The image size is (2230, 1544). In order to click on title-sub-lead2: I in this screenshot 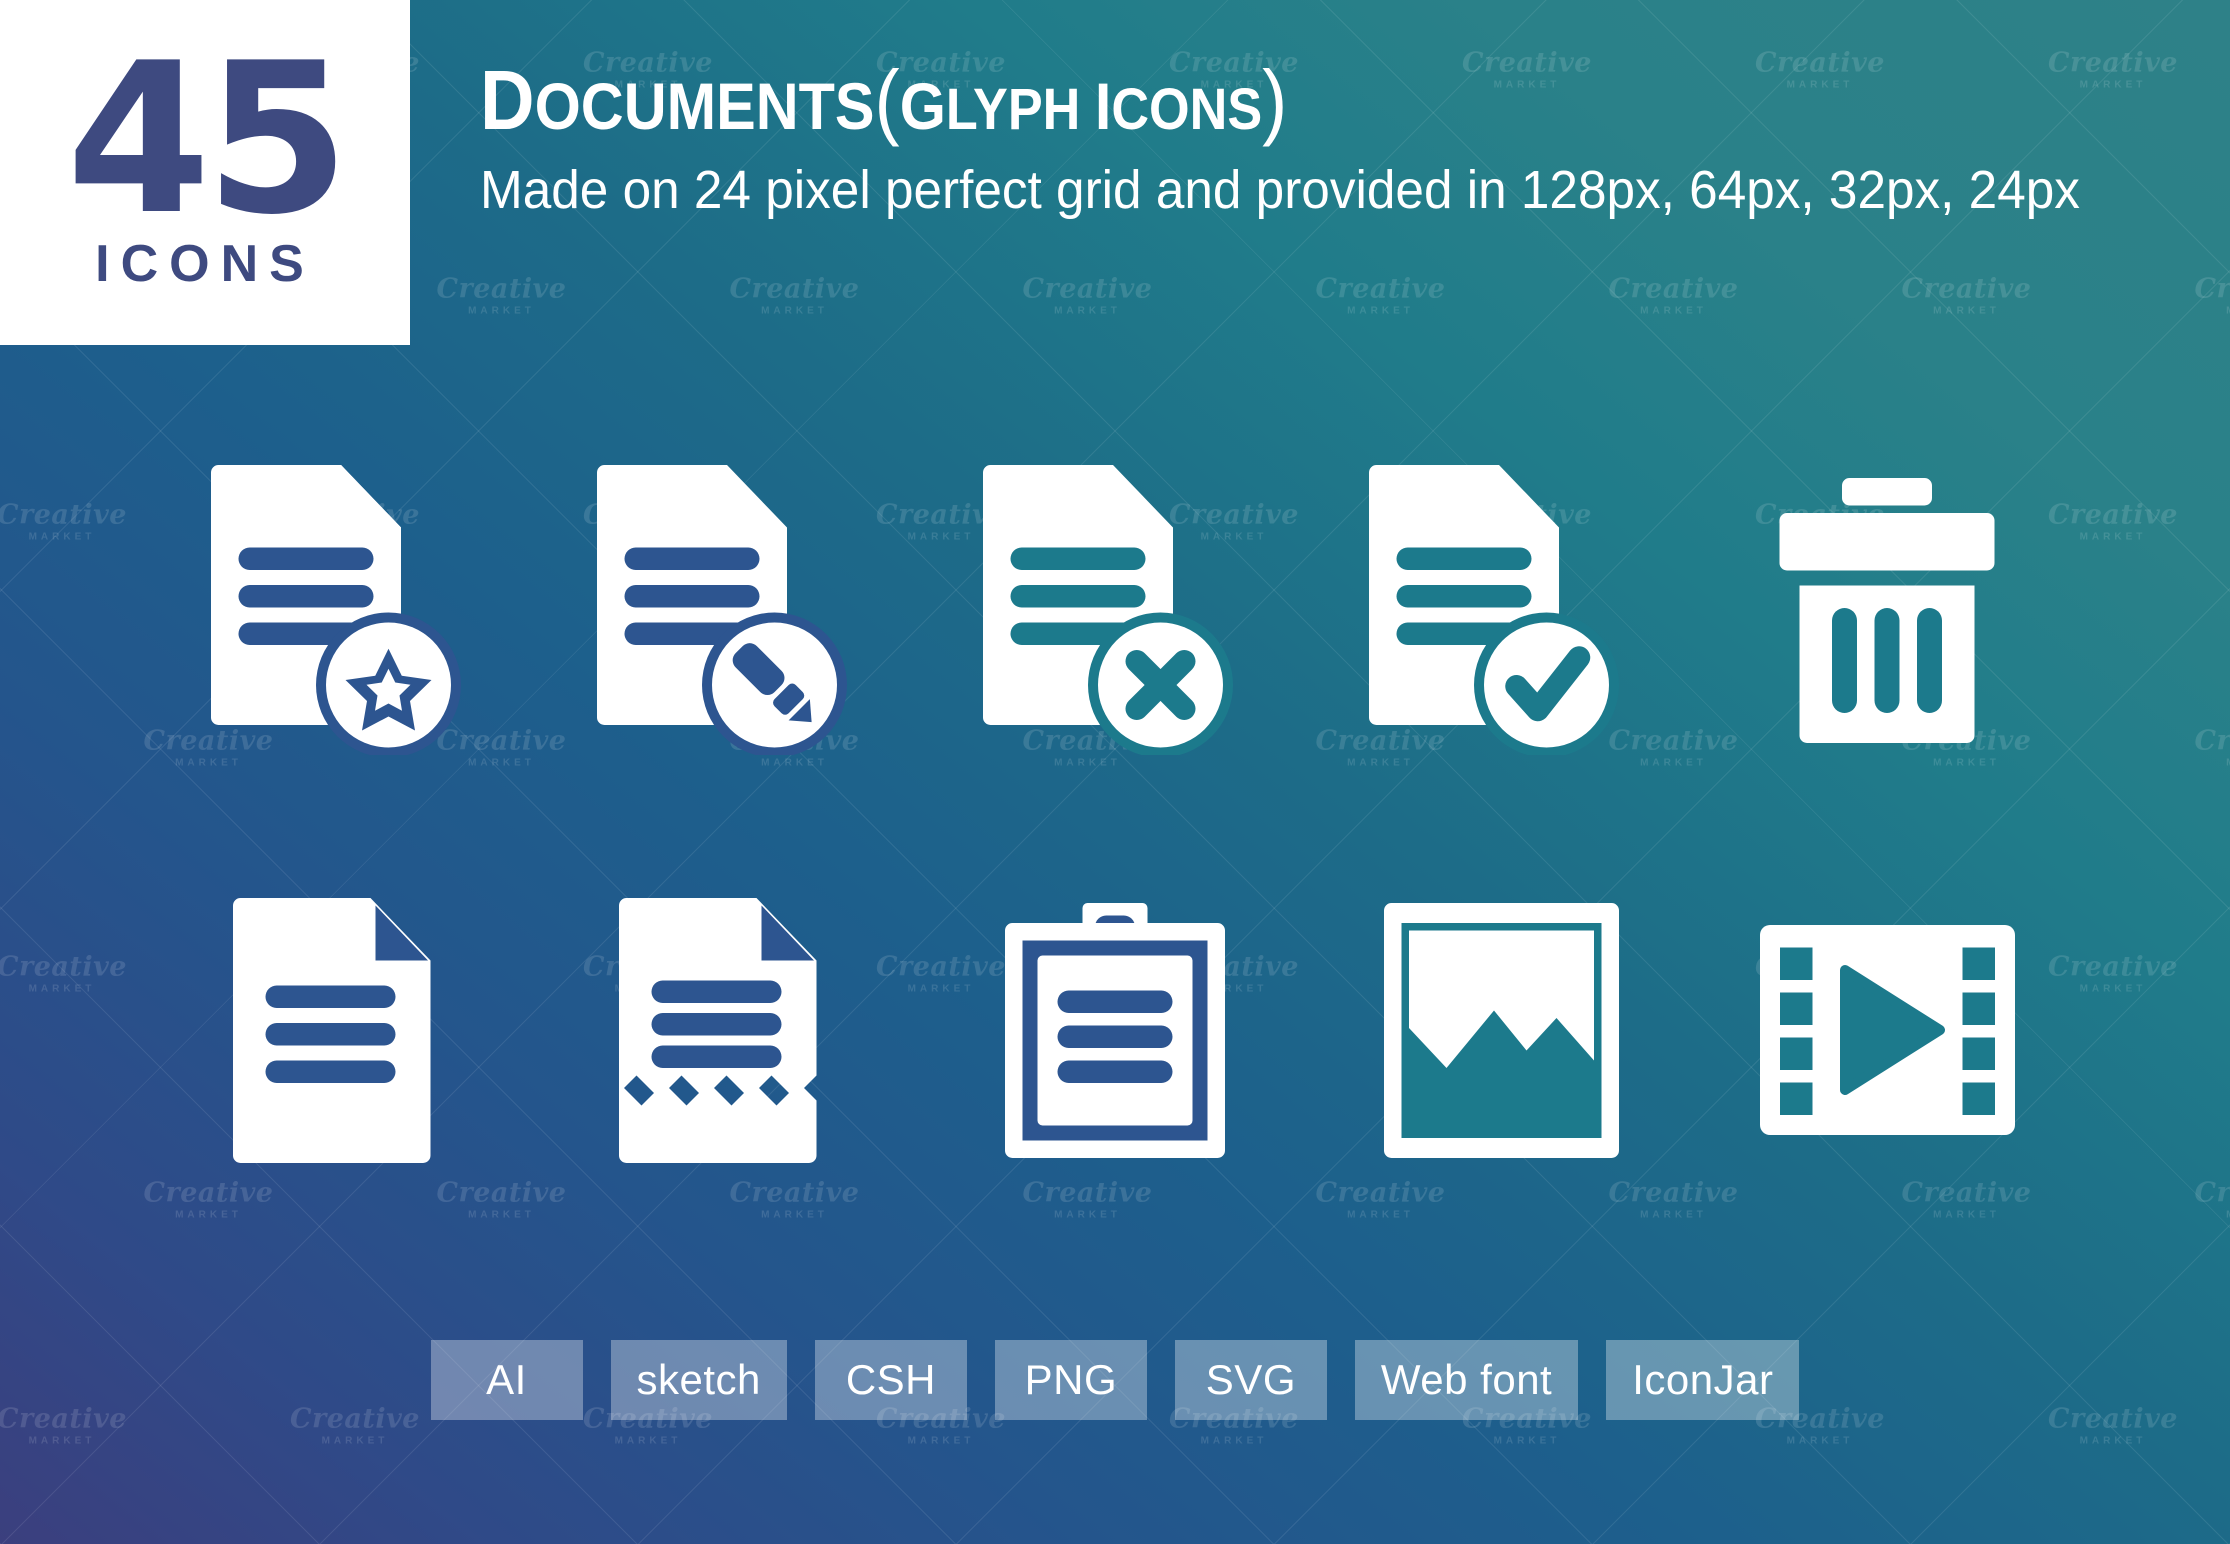, I will do `click(1103, 106)`.